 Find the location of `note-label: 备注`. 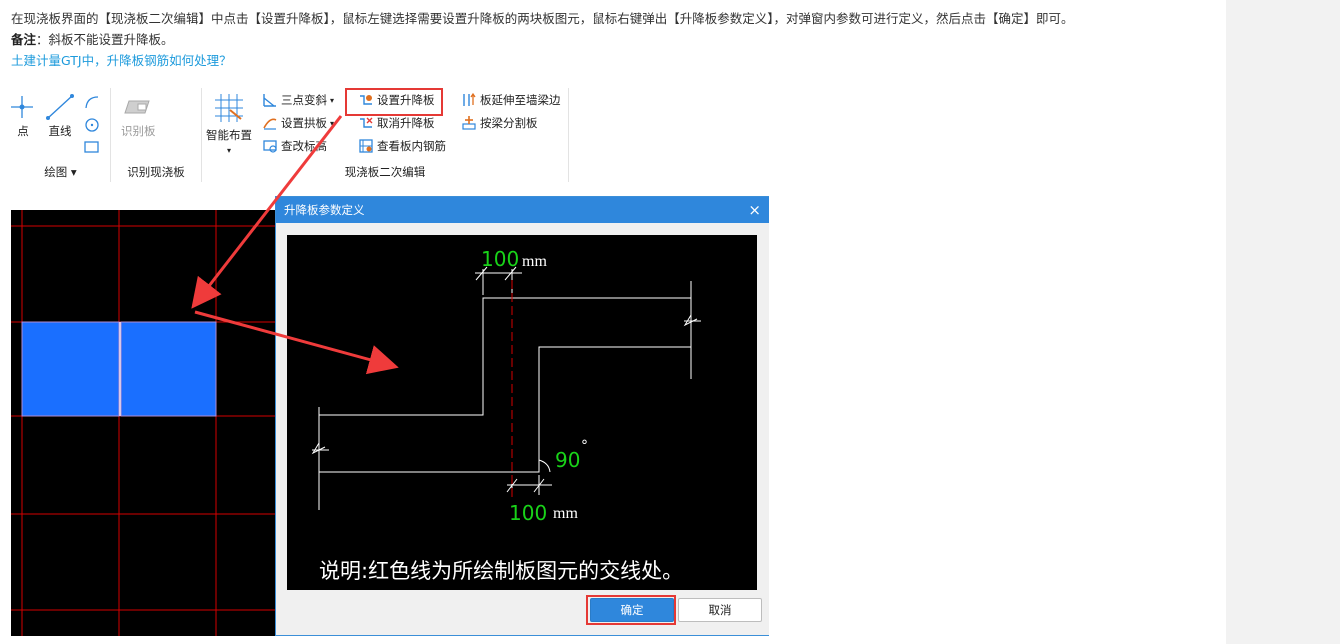

note-label: 备注 is located at coordinates (24, 39).